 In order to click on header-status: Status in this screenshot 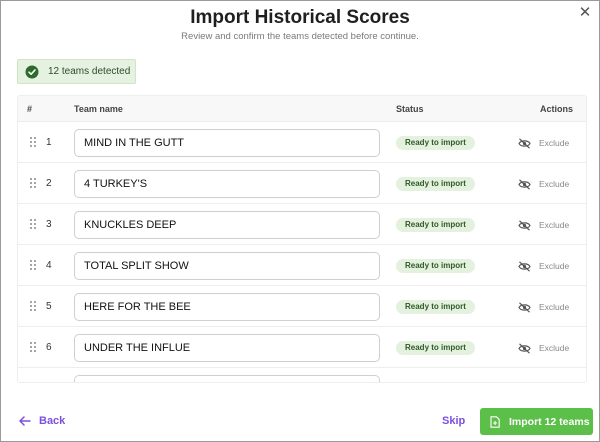, I will do `click(410, 109)`.